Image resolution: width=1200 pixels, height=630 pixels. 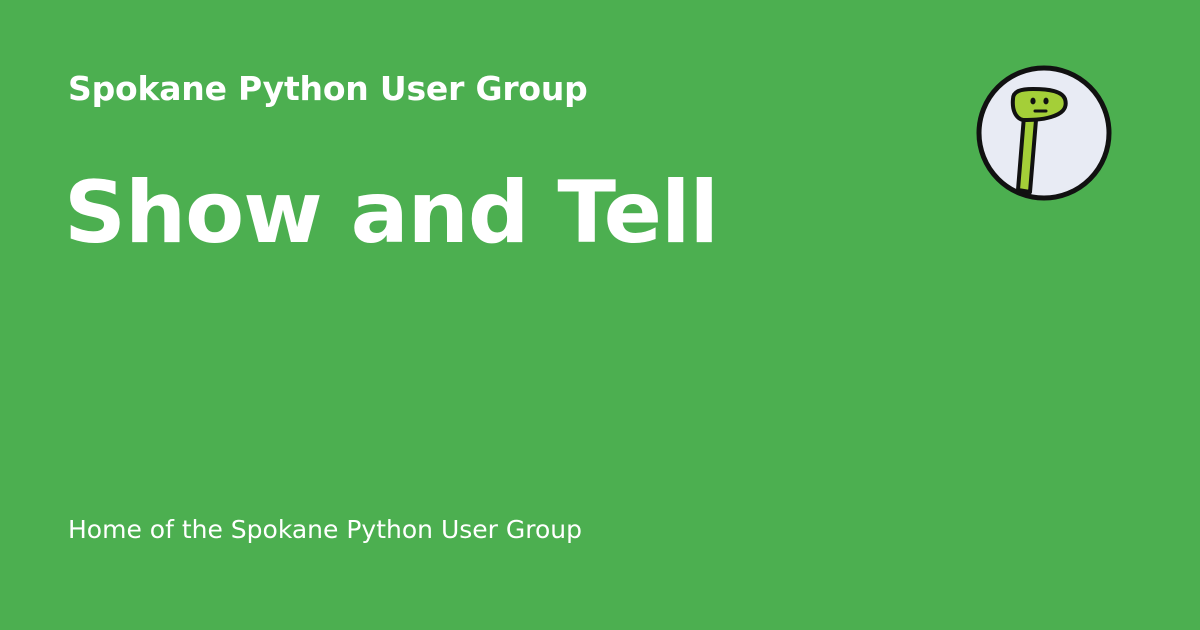 I want to click on snake-mascot-logo, so click(x=1044, y=133).